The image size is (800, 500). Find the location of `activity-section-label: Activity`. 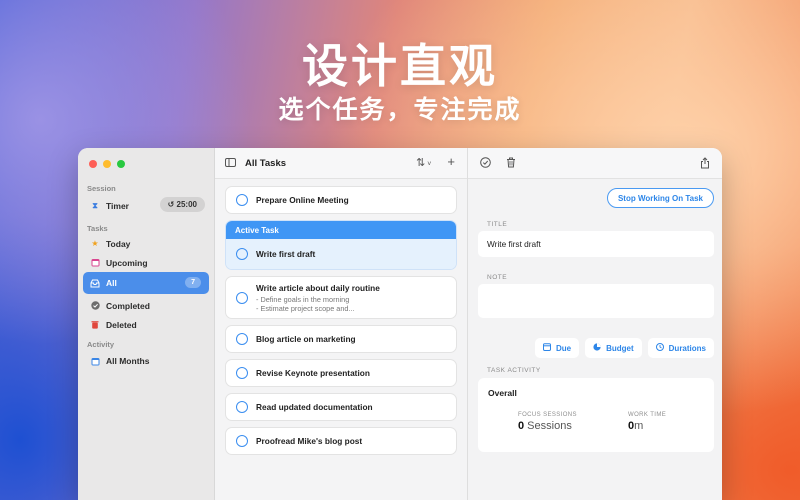

activity-section-label: Activity is located at coordinates (101, 344).